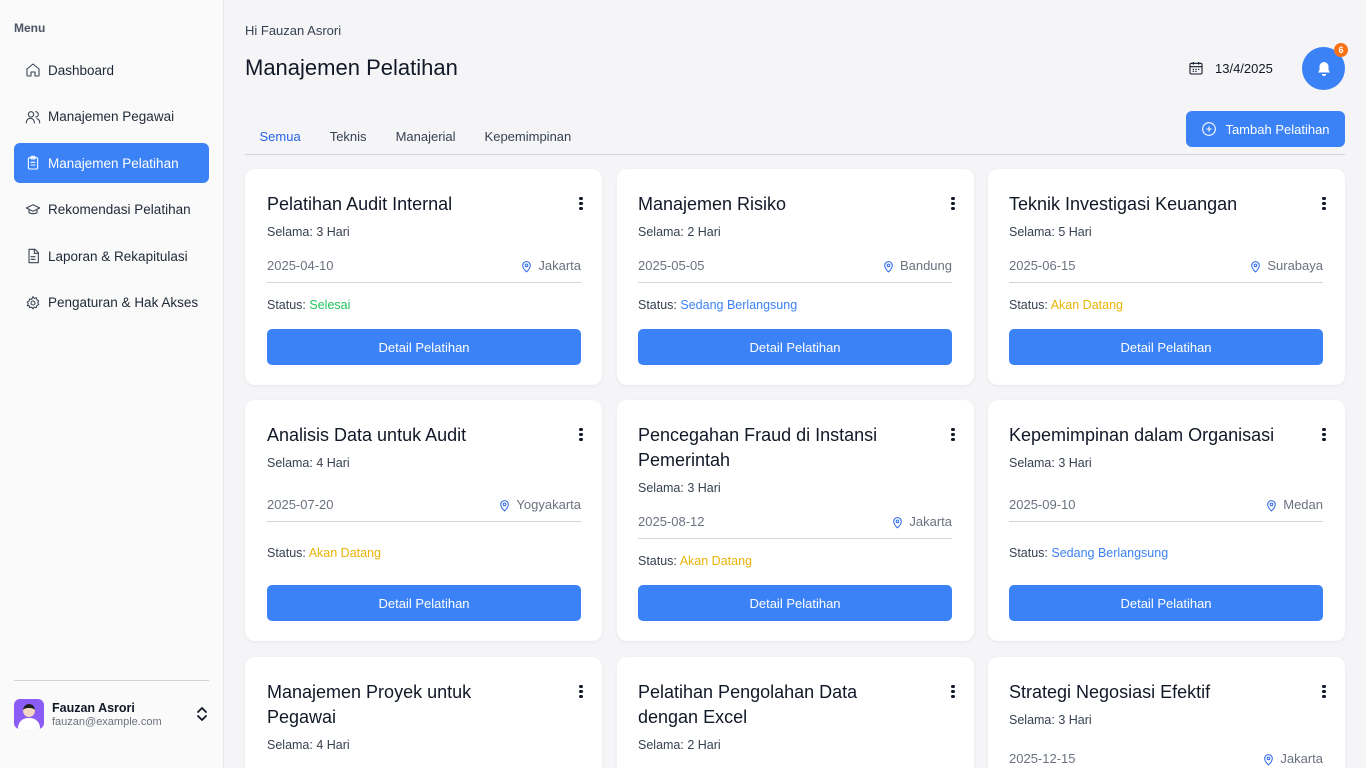  I want to click on user-name: Fauzan Asrori, so click(93, 707).